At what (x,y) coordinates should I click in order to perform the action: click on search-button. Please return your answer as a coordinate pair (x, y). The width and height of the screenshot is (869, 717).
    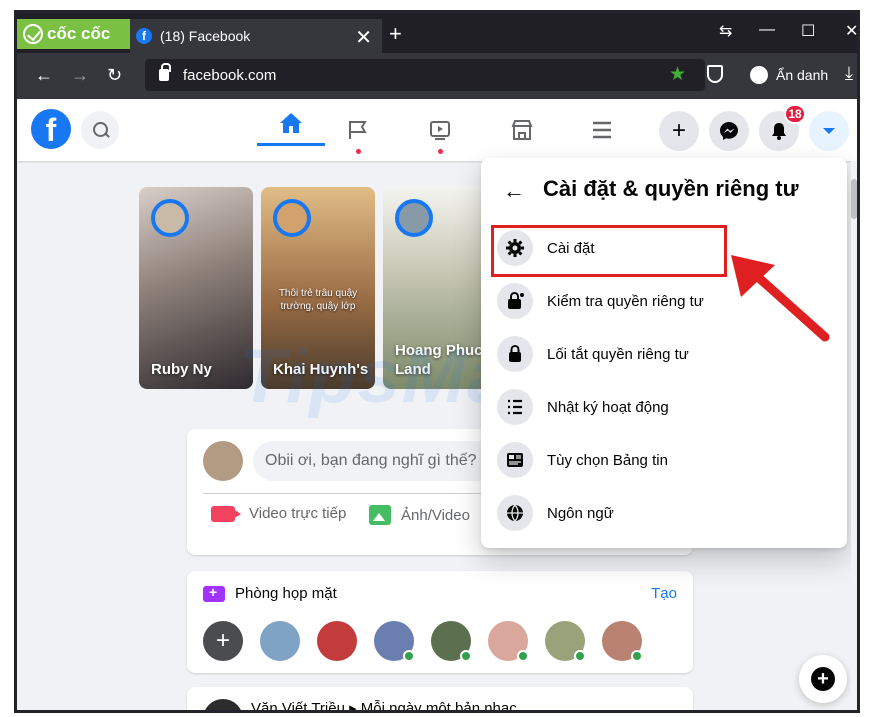
    Looking at the image, I should click on (100, 130).